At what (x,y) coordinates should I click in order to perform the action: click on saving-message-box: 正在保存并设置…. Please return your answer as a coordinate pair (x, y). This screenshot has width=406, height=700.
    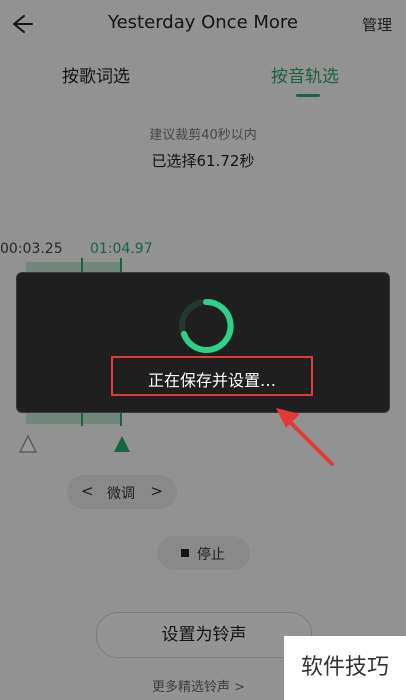
    Looking at the image, I should click on (212, 376).